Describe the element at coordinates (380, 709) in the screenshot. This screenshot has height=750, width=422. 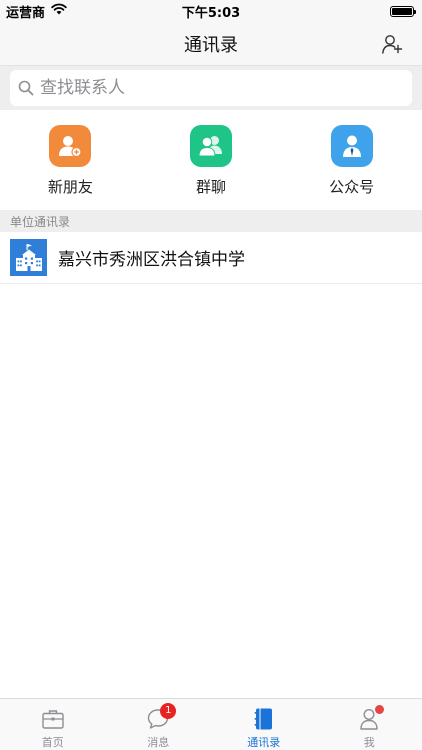
I see `notification-dot` at that location.